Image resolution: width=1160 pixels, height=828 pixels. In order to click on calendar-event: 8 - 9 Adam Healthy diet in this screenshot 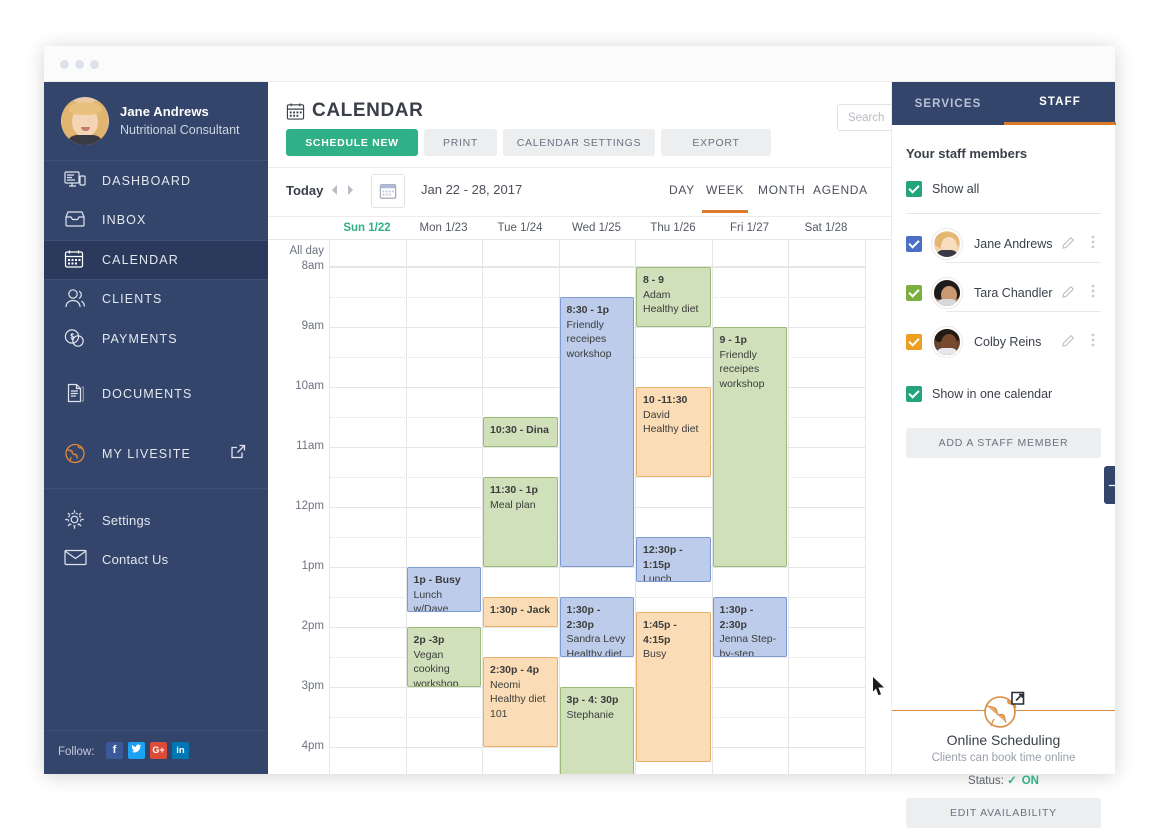, I will do `click(673, 297)`.